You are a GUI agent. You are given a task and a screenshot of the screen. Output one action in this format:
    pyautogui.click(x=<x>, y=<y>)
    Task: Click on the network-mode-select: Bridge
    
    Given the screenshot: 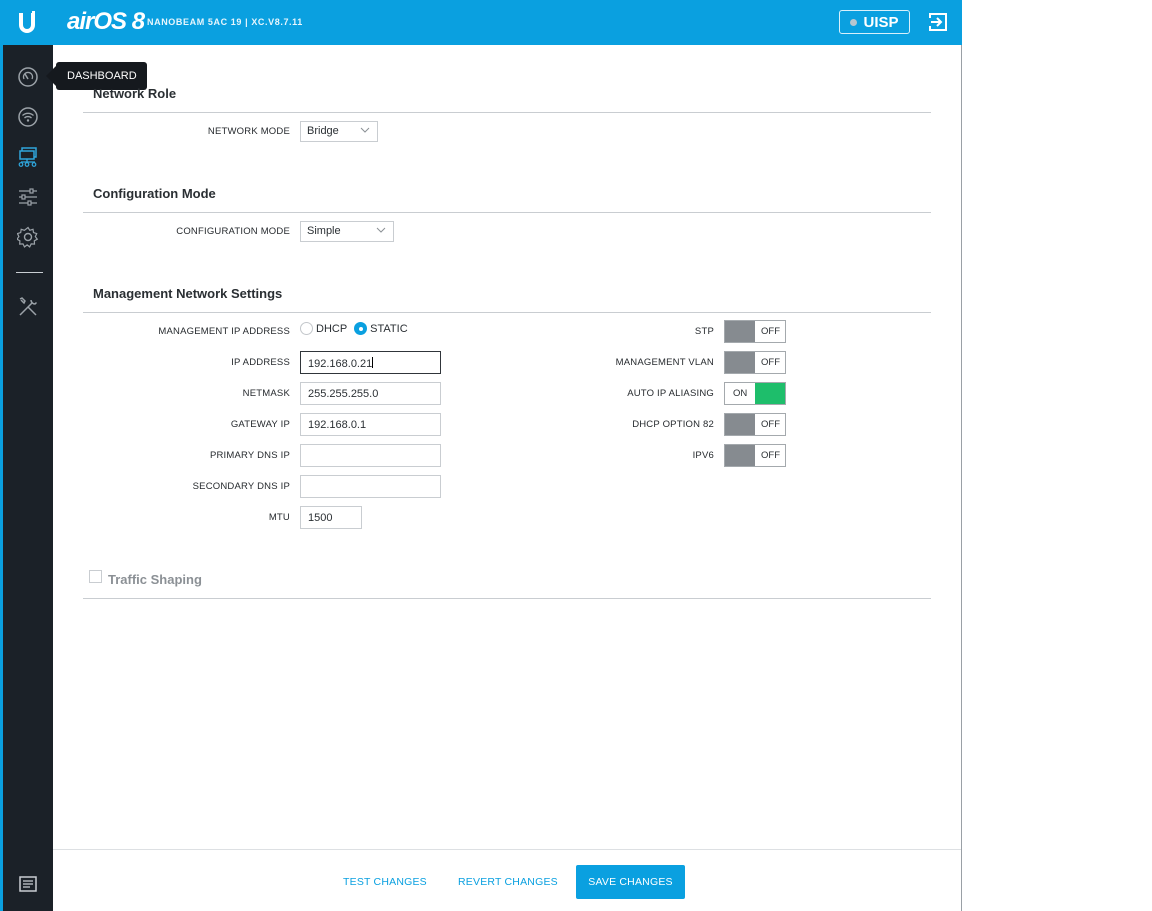 What is the action you would take?
    pyautogui.click(x=339, y=131)
    